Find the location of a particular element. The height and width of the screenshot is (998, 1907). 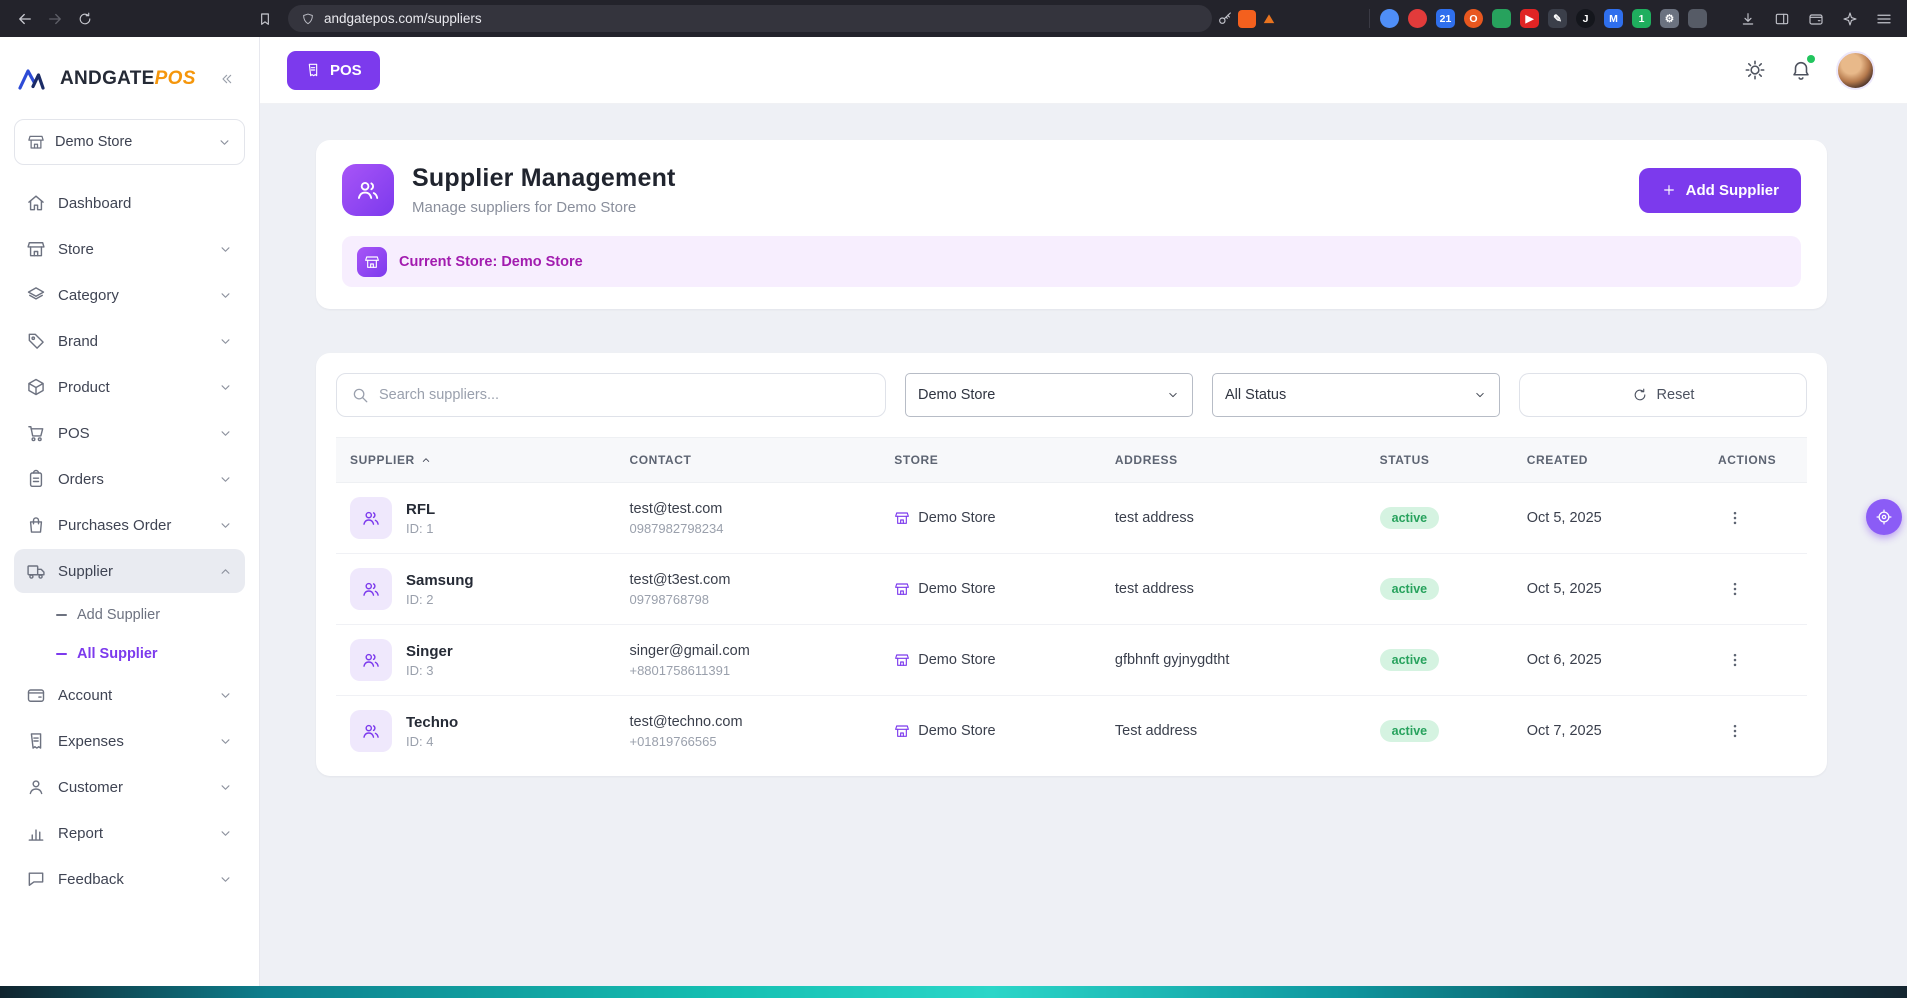

sidebar-item-label: POS is located at coordinates (74, 433).